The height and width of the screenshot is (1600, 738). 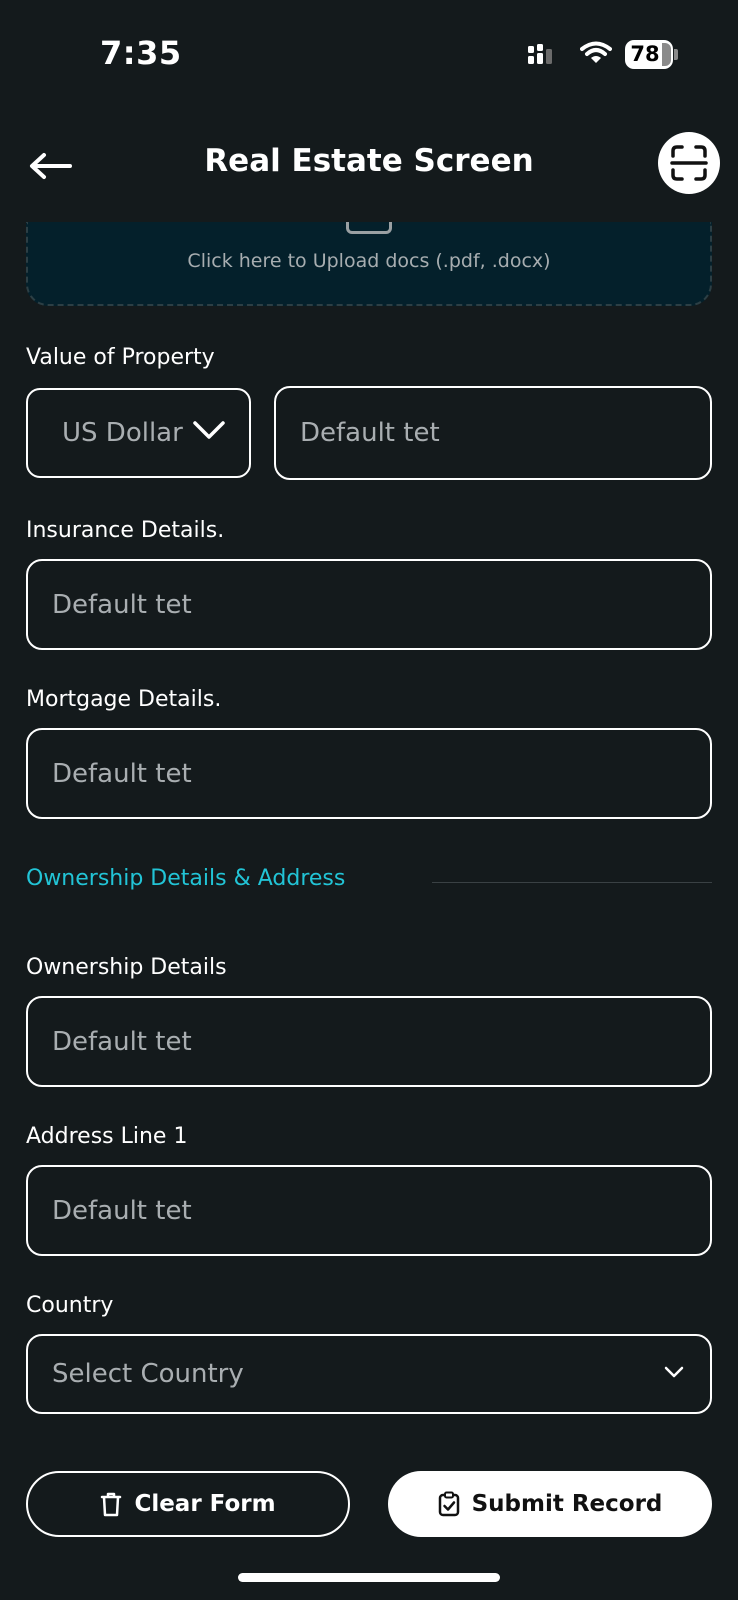 I want to click on mortgage-details-label: Mortgage Details., so click(x=124, y=699).